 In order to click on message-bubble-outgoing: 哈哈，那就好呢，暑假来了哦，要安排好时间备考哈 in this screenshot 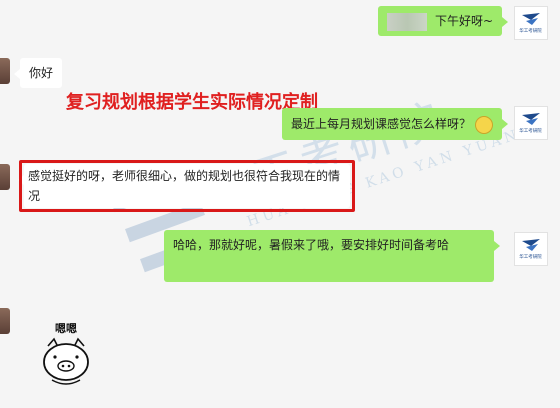, I will do `click(332, 256)`.